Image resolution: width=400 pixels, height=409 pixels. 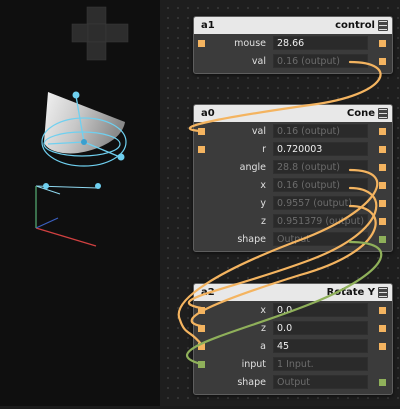 I want to click on param-row-y: y 0.9557 (output), so click(x=293, y=203).